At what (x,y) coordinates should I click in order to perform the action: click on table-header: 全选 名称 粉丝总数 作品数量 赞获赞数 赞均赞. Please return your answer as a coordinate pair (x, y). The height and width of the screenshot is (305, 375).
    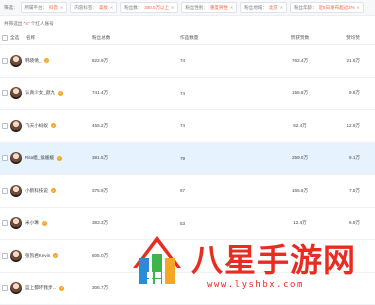
    Looking at the image, I should click on (187, 38).